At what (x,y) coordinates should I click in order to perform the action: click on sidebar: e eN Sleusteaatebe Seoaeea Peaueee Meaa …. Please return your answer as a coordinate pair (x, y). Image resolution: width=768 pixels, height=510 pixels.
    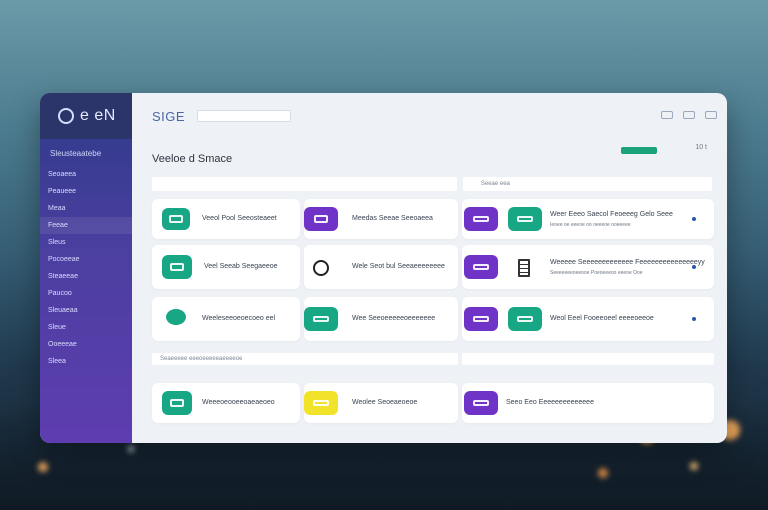
    Looking at the image, I should click on (86, 268).